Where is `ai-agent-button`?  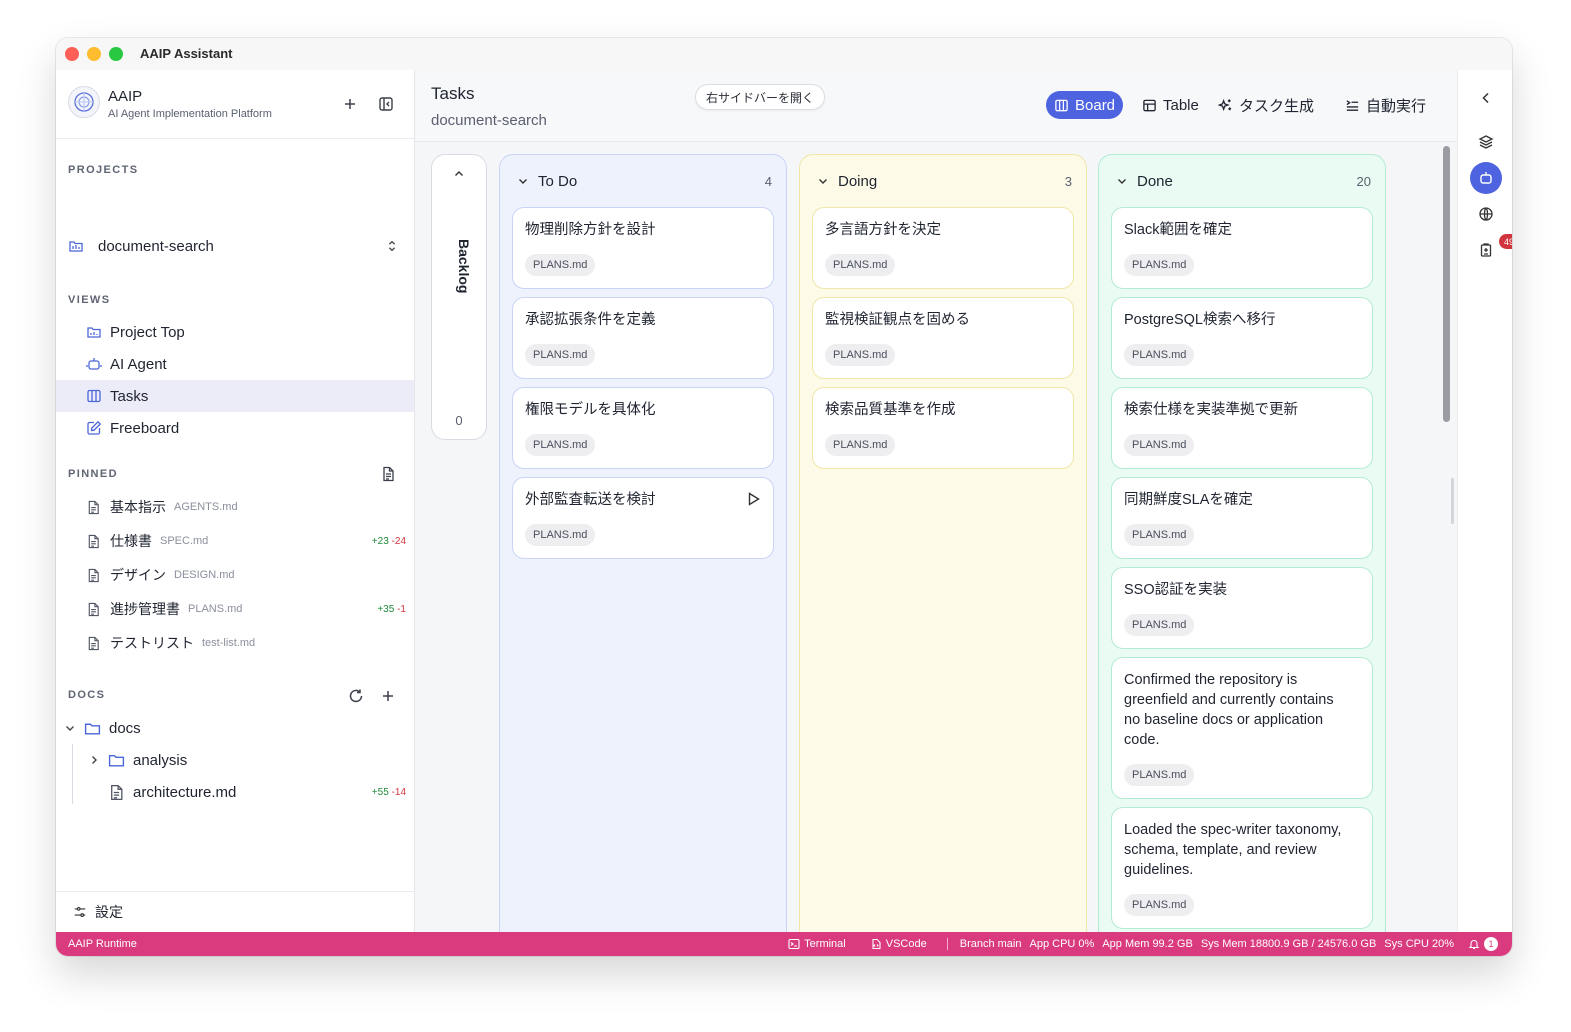 ai-agent-button is located at coordinates (1486, 178).